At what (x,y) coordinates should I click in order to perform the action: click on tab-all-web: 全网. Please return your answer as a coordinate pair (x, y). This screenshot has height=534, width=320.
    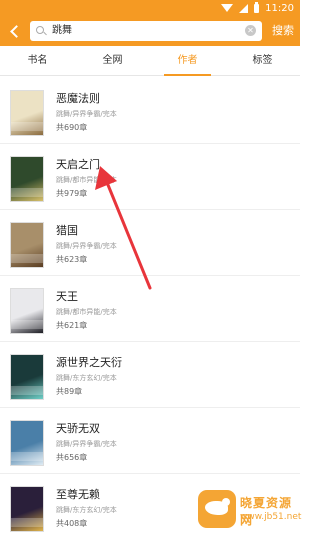
    Looking at the image, I should click on (112, 60).